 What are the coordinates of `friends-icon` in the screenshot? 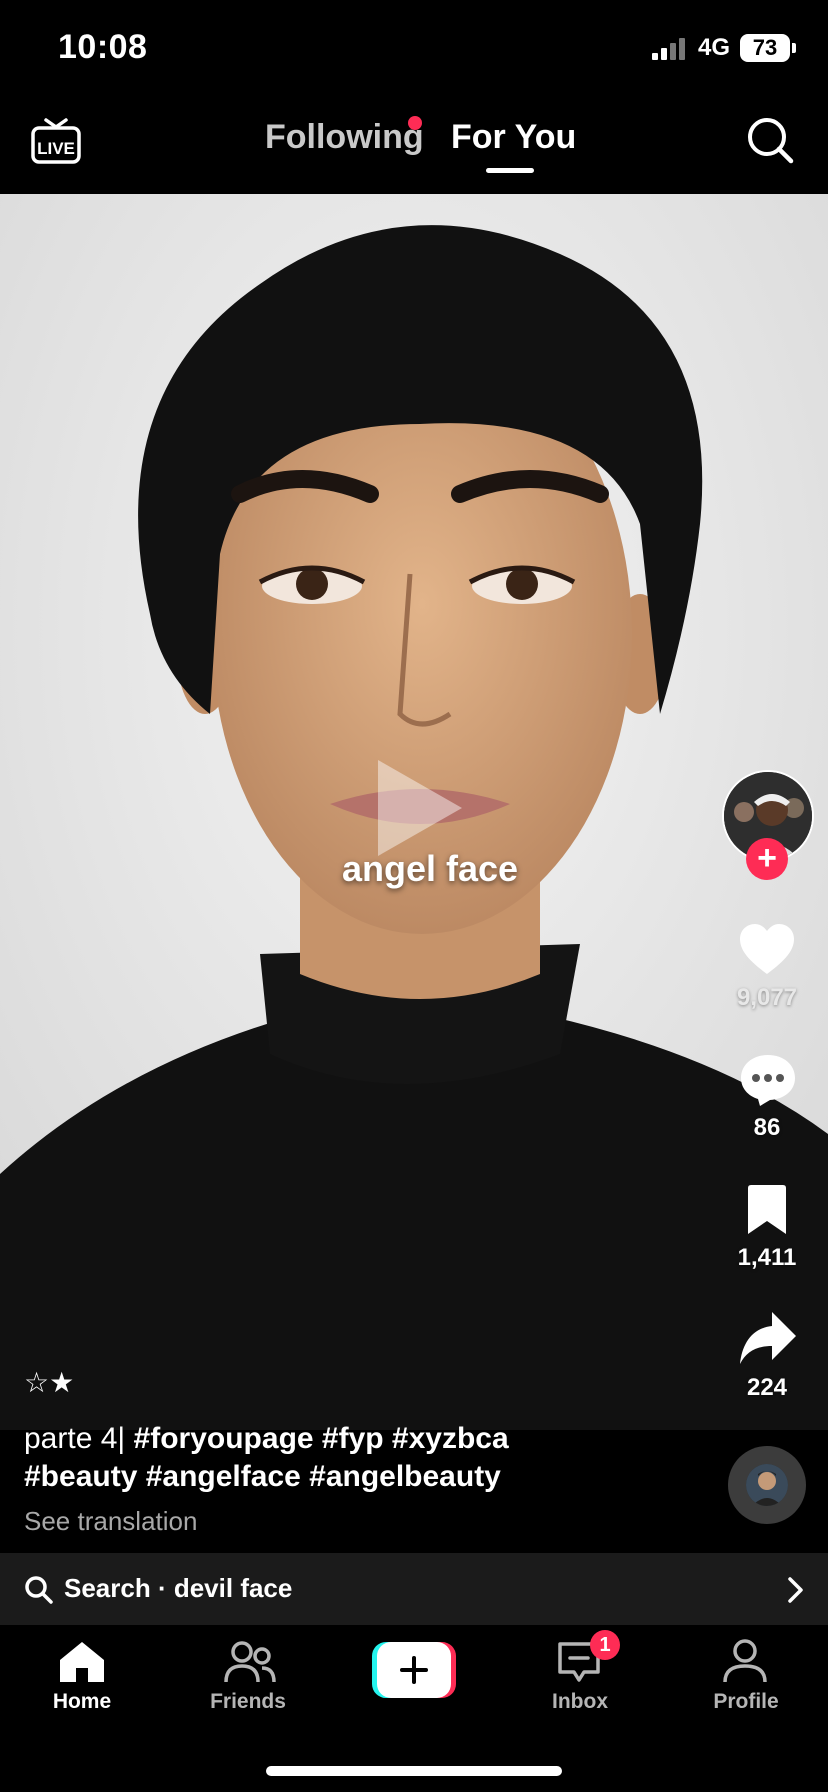 It's located at (250, 1662).